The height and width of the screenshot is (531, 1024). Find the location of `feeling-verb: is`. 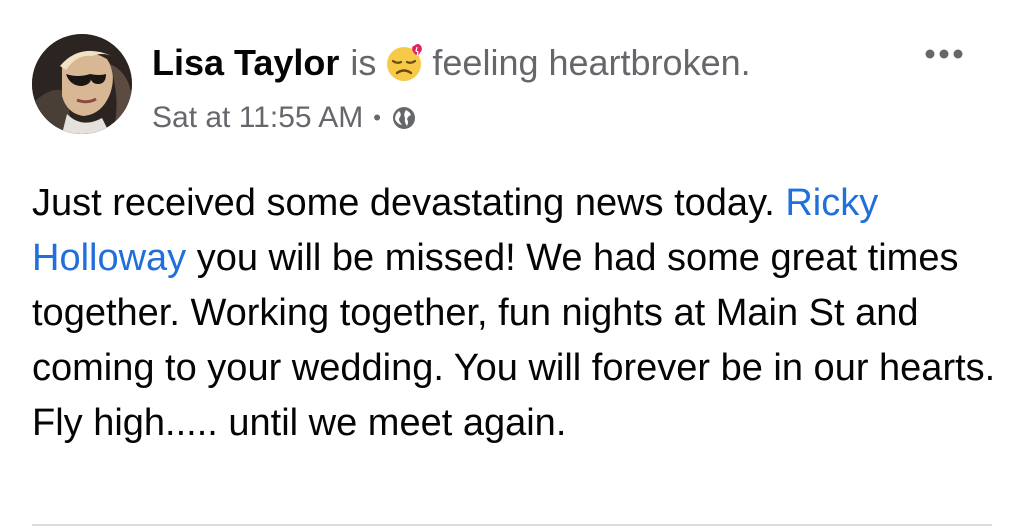

feeling-verb: is is located at coordinates (363, 62).